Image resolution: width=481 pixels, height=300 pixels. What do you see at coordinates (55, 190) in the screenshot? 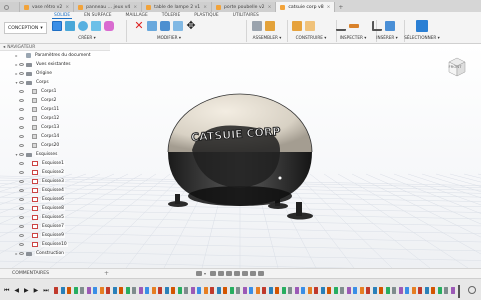
I see `browser-sketch-item: Esquisse4` at bounding box center [55, 190].